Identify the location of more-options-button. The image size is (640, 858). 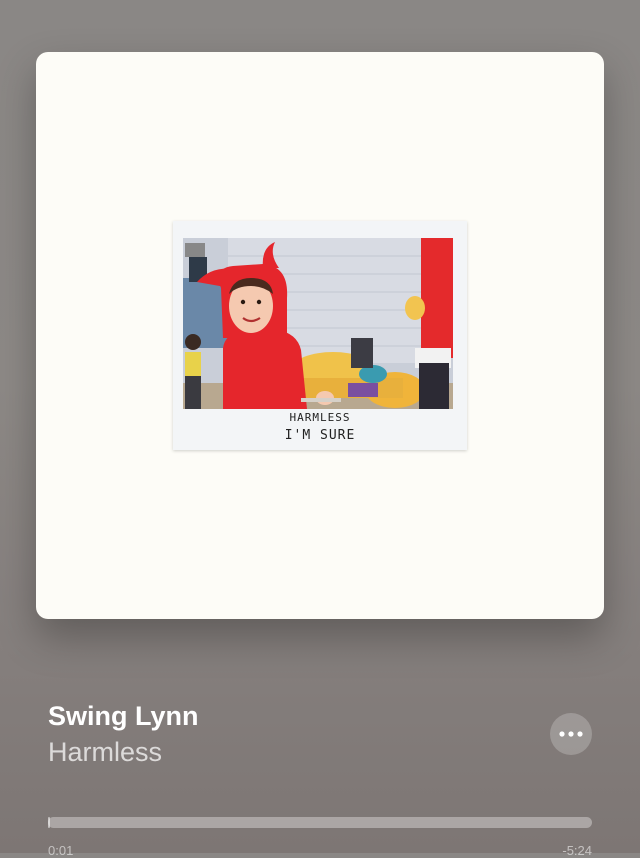
(571, 734).